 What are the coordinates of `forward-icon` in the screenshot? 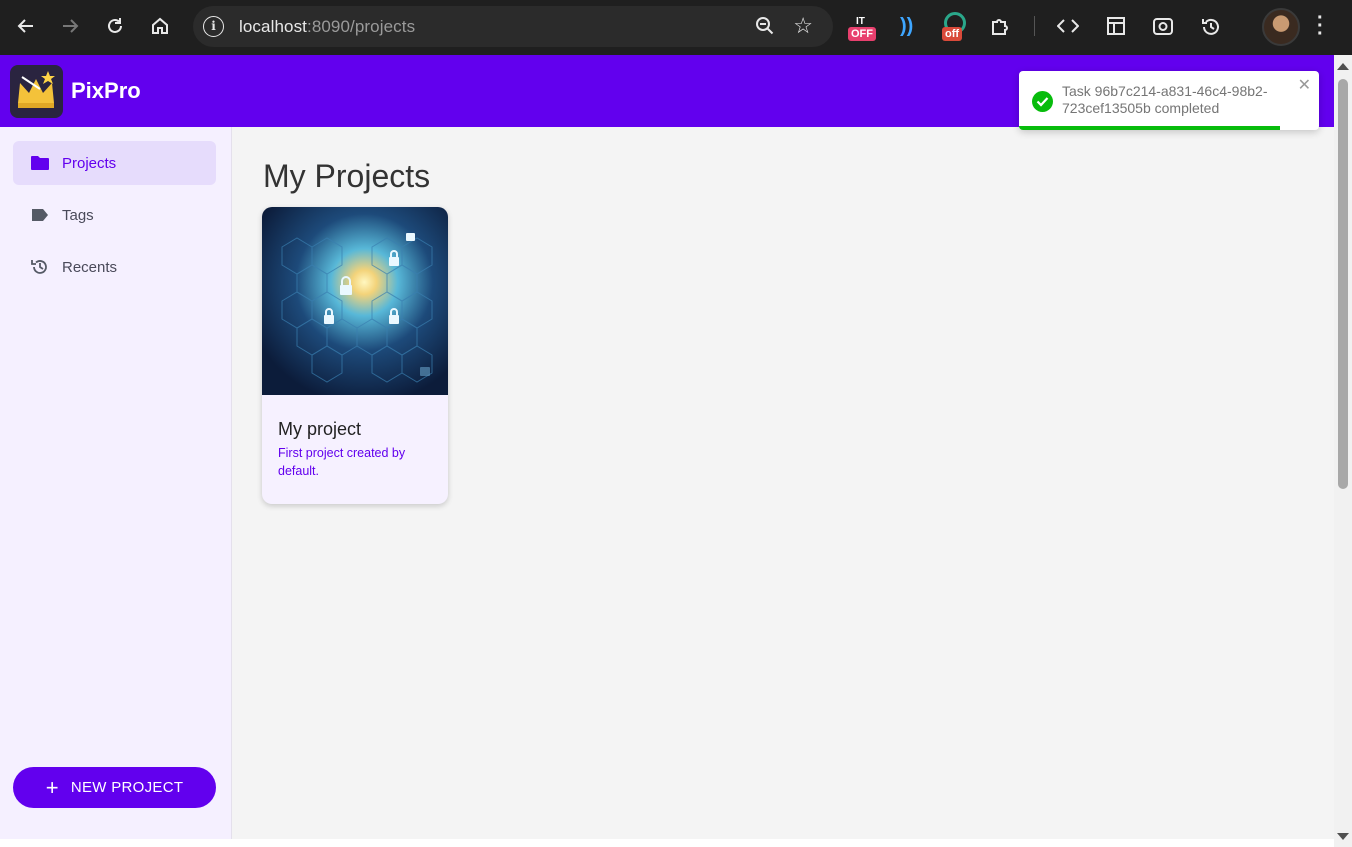 It's located at (70, 26).